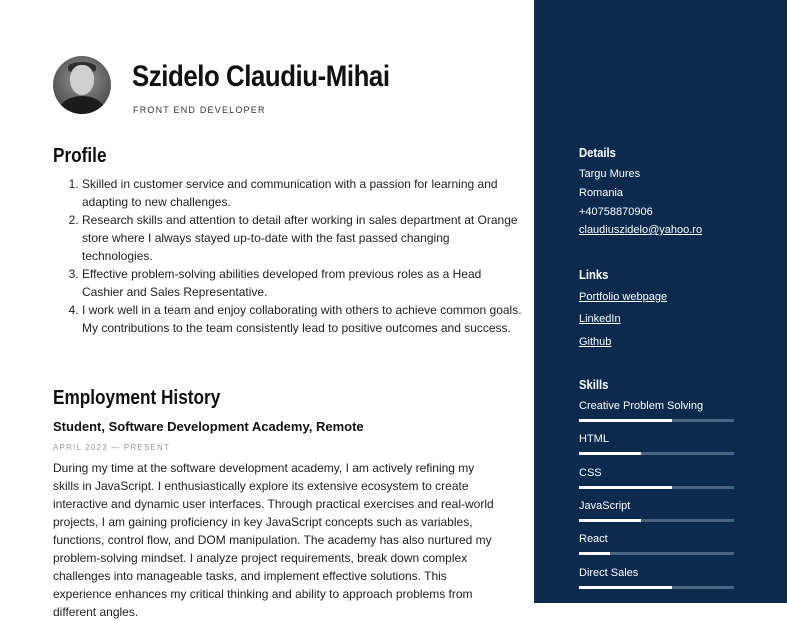 The height and width of the screenshot is (621, 787). What do you see at coordinates (616, 212) in the screenshot?
I see `details-phone: +40758870906` at bounding box center [616, 212].